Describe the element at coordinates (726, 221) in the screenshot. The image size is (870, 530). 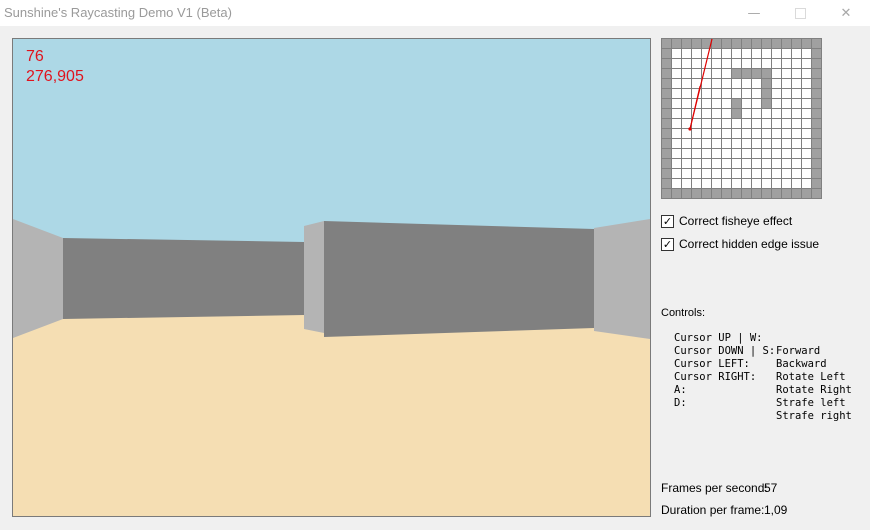
I see `fisheye-option: ✓ Correct fisheye effect` at that location.